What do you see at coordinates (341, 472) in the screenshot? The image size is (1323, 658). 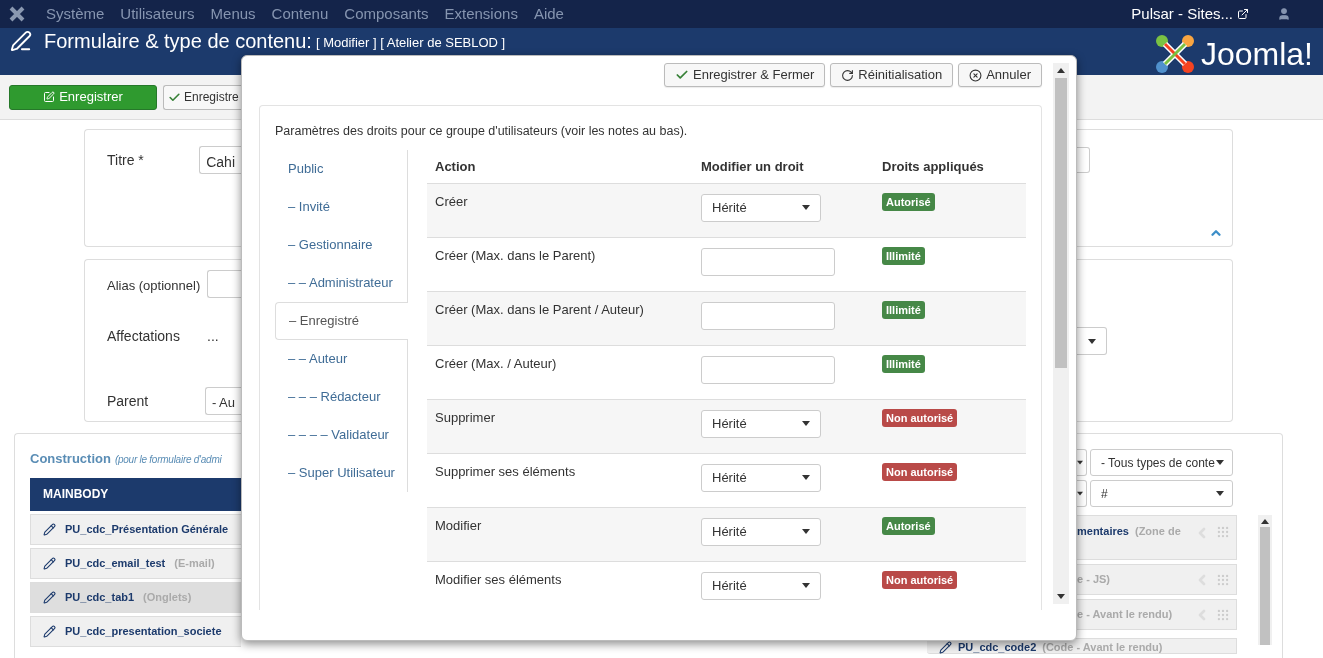 I see `group-tab: – Super Utilisateur` at bounding box center [341, 472].